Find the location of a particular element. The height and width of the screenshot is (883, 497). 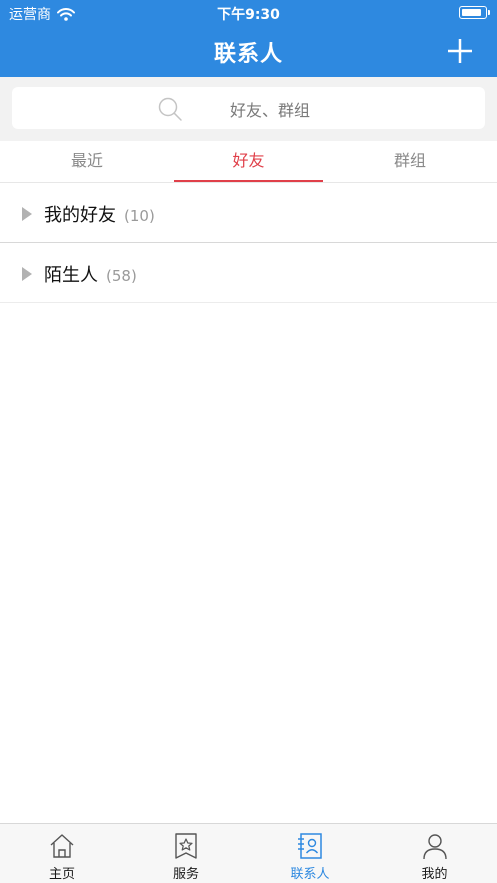

tabbar-item-service: 服务 is located at coordinates (186, 853).